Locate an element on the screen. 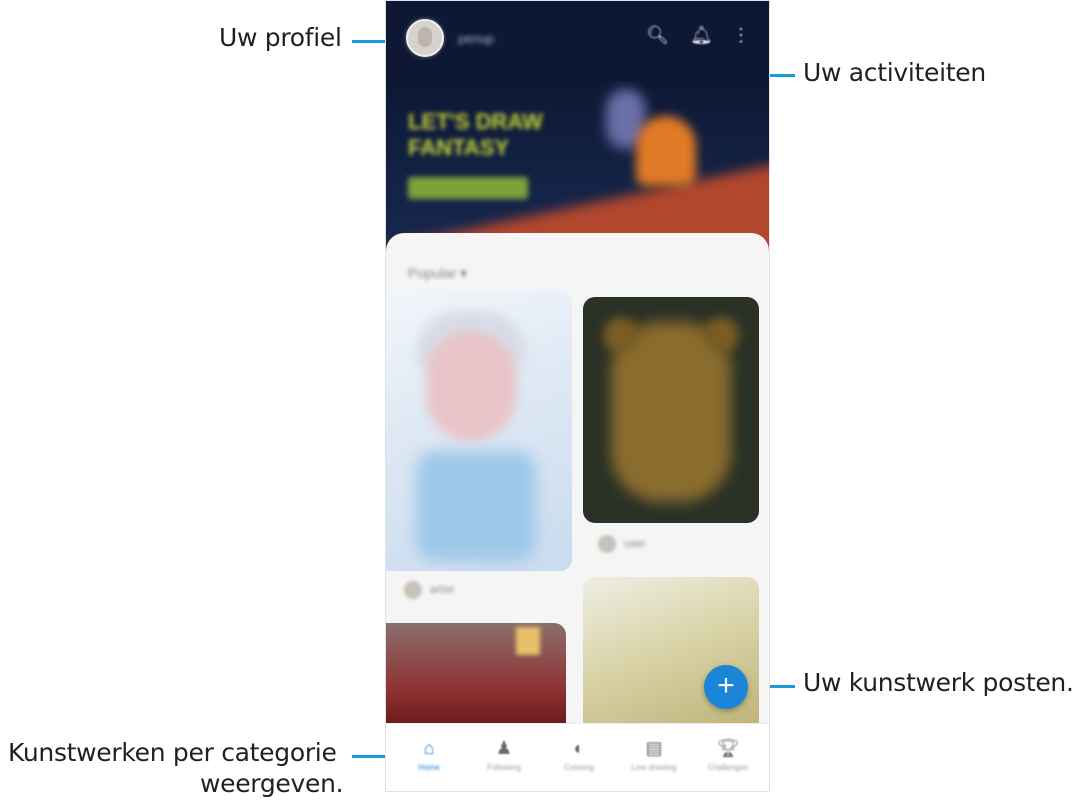  nav-home: ⌂ Home is located at coordinates (429, 757).